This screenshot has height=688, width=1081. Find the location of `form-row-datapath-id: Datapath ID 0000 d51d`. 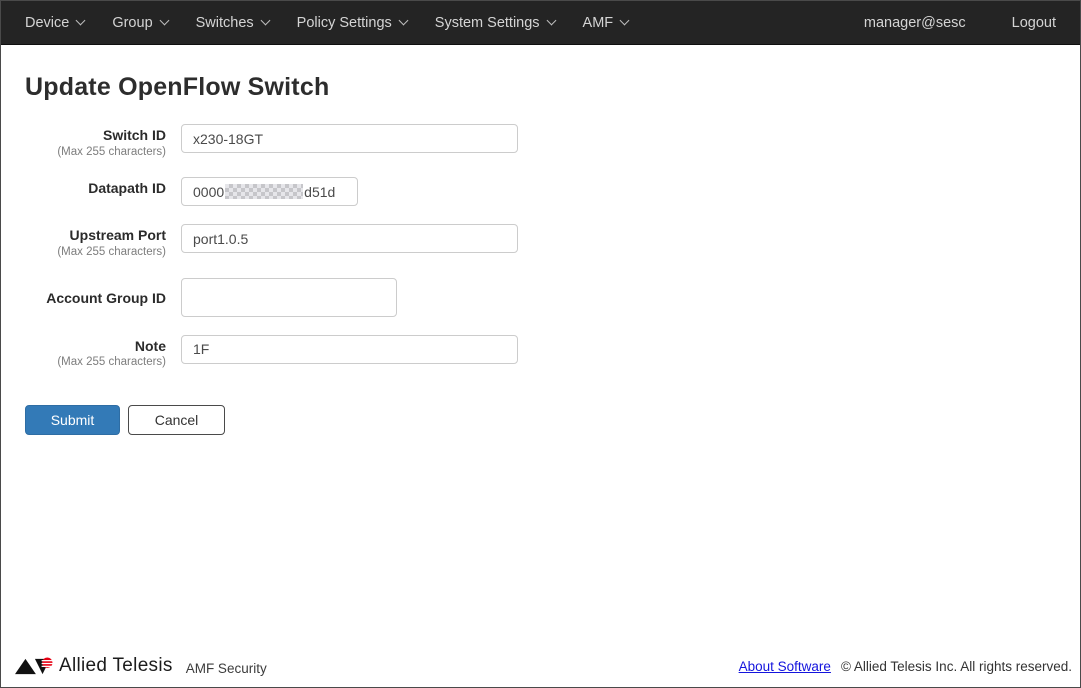

form-row-datapath-id: Datapath ID 0000 d51d is located at coordinates (540, 192).